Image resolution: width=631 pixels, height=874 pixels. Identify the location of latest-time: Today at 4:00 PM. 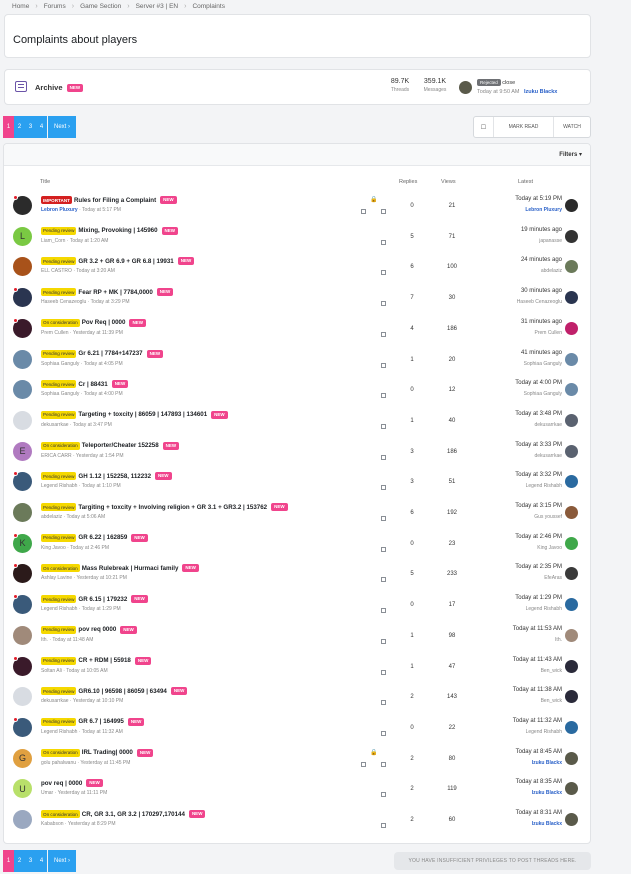
(538, 383).